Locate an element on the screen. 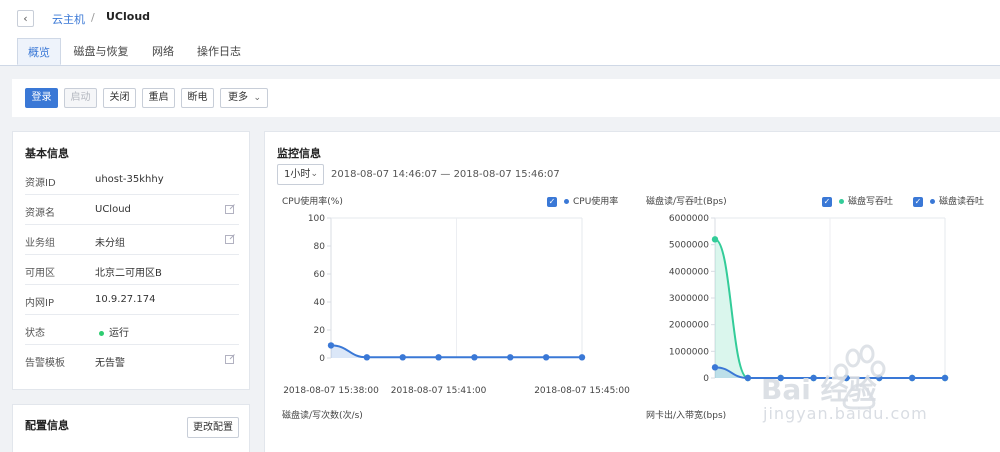 The width and height of the screenshot is (1000, 452). x-tick-label: 2018-08-07 15:41:00 is located at coordinates (439, 391).